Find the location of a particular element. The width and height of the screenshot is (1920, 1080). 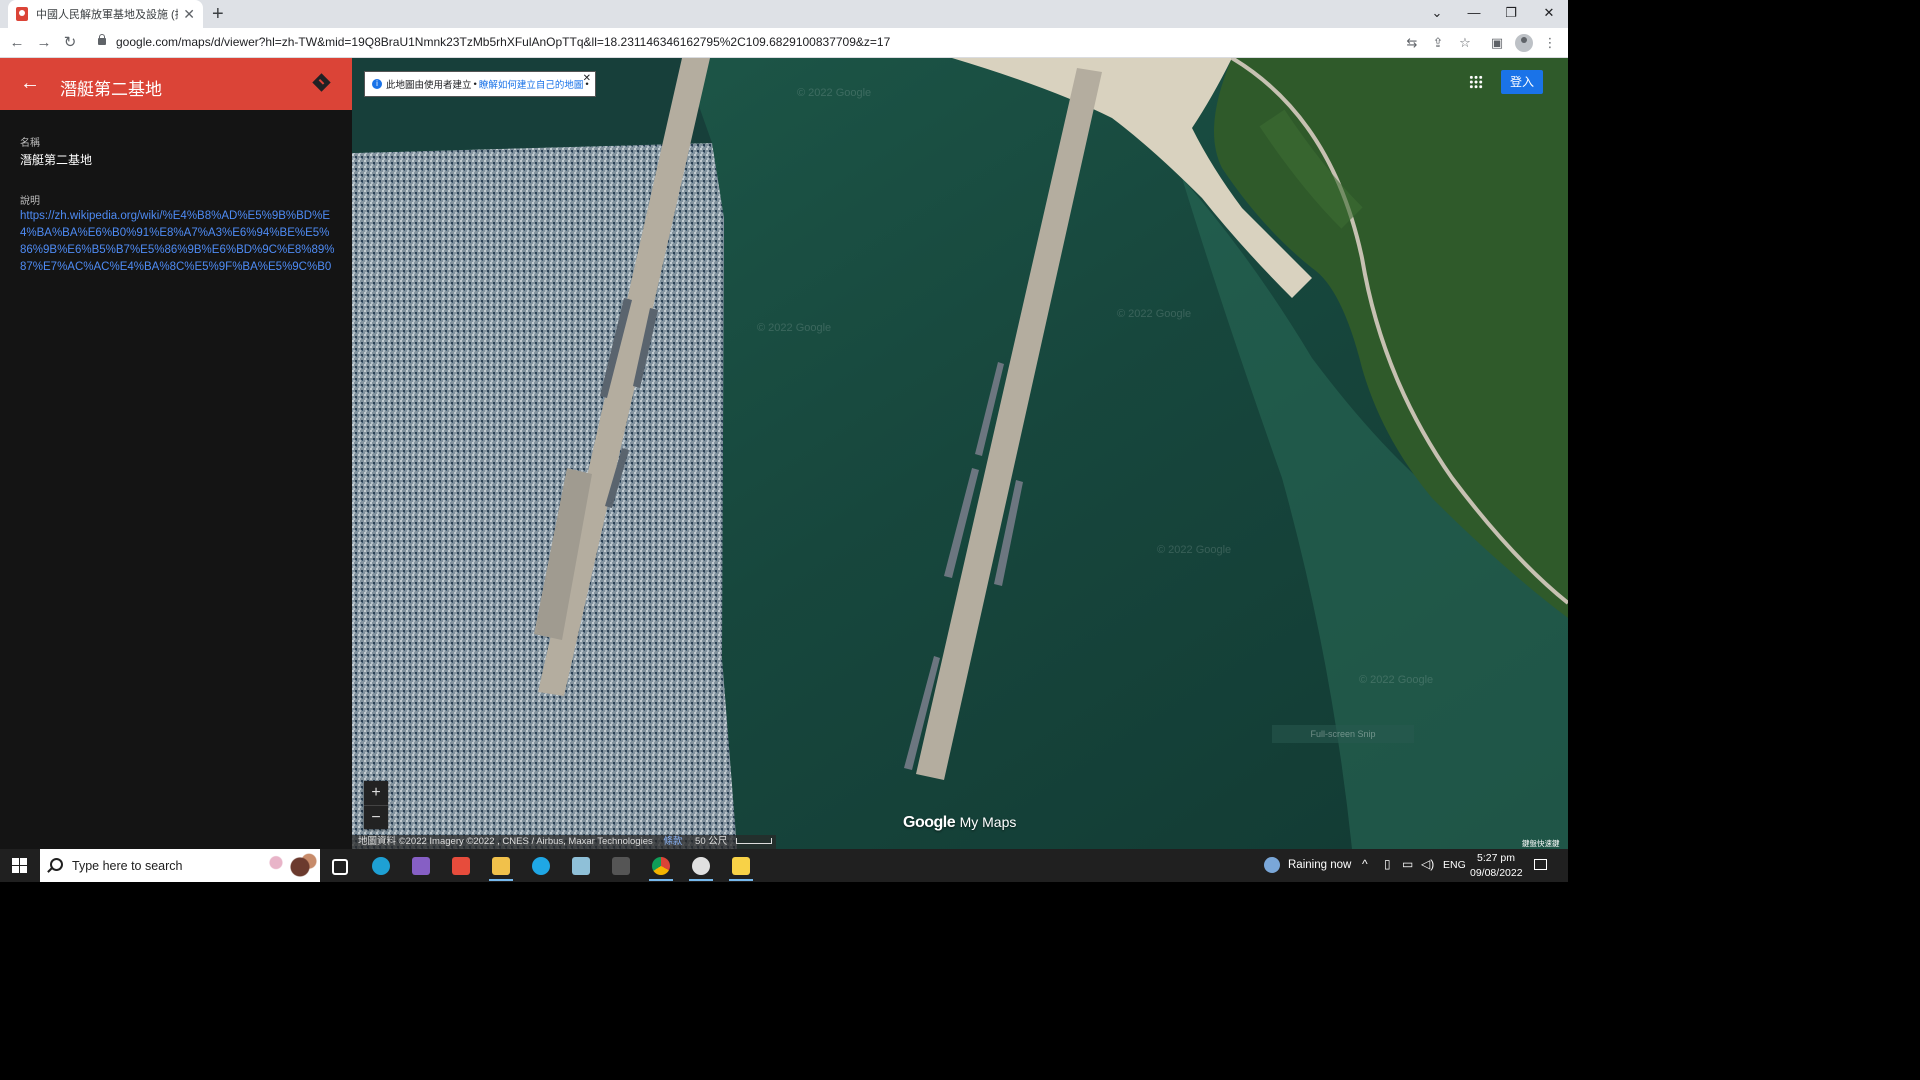

learn-more-link: 瞭解如何建立自己的地圖 is located at coordinates (531, 84).